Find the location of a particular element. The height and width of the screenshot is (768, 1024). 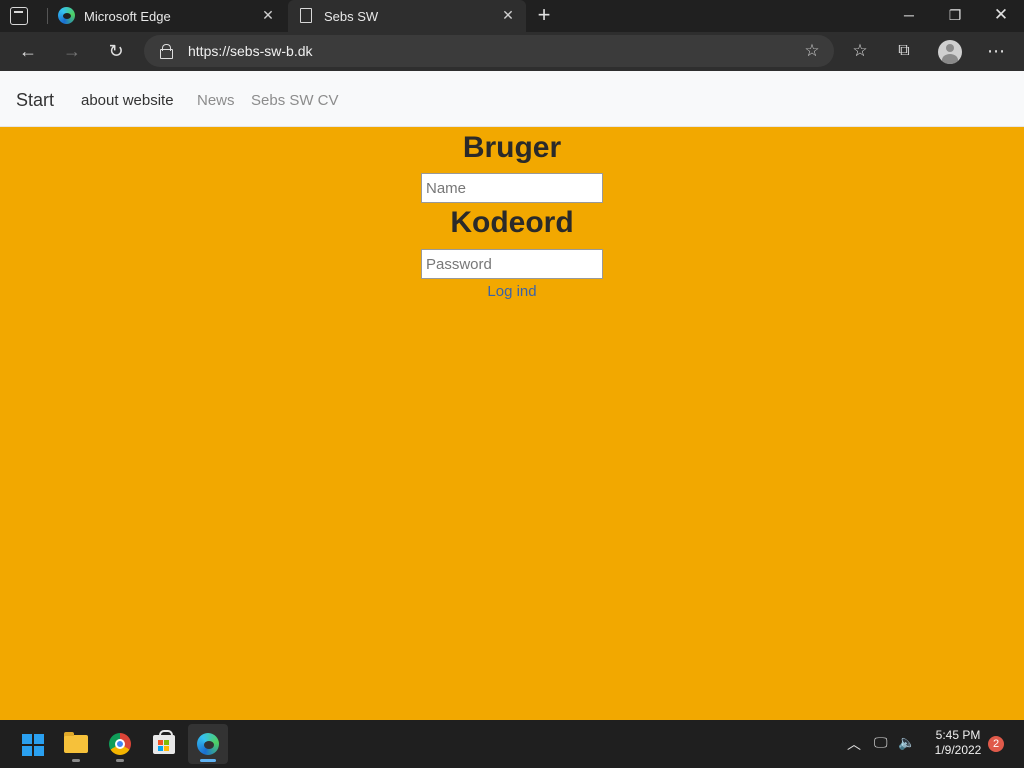

system-clock: 5:45 PM 1/9/2022 is located at coordinates (958, 743).